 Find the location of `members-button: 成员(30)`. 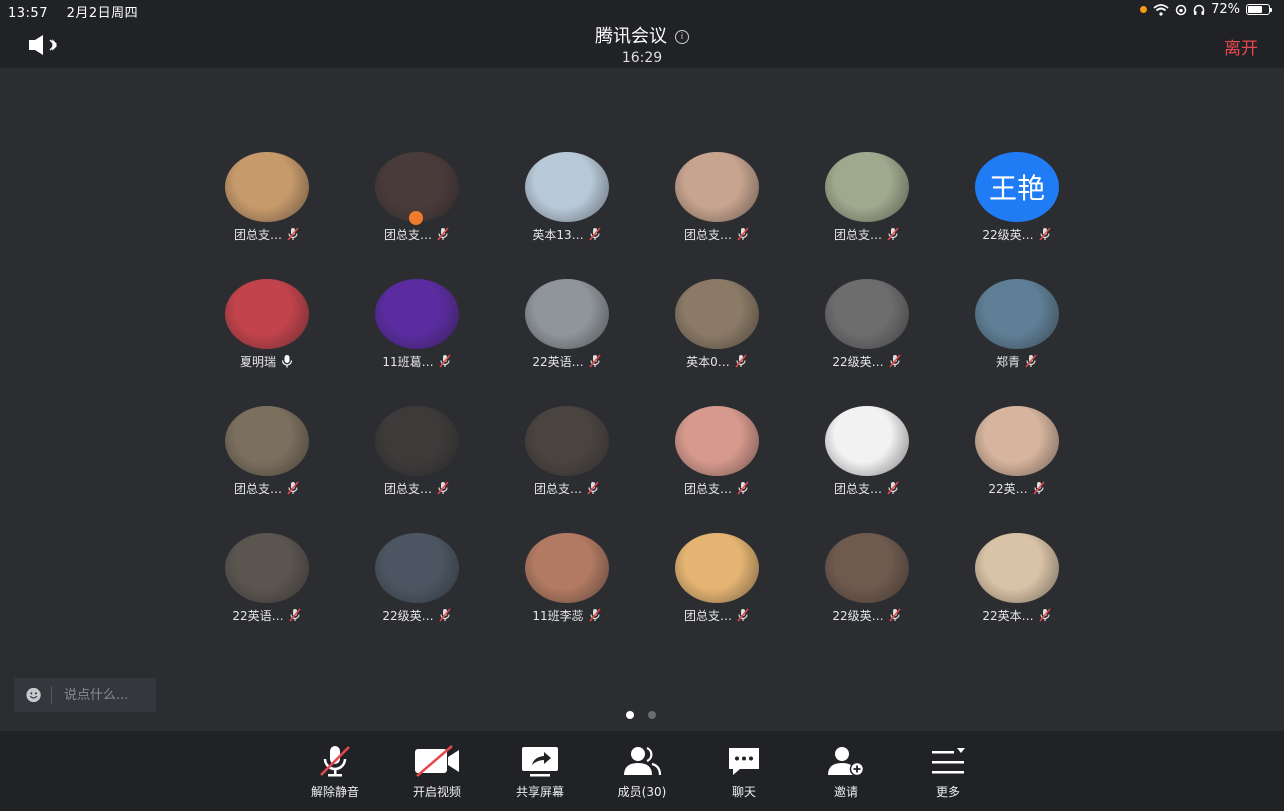

members-button: 成员(30) is located at coordinates (642, 771).